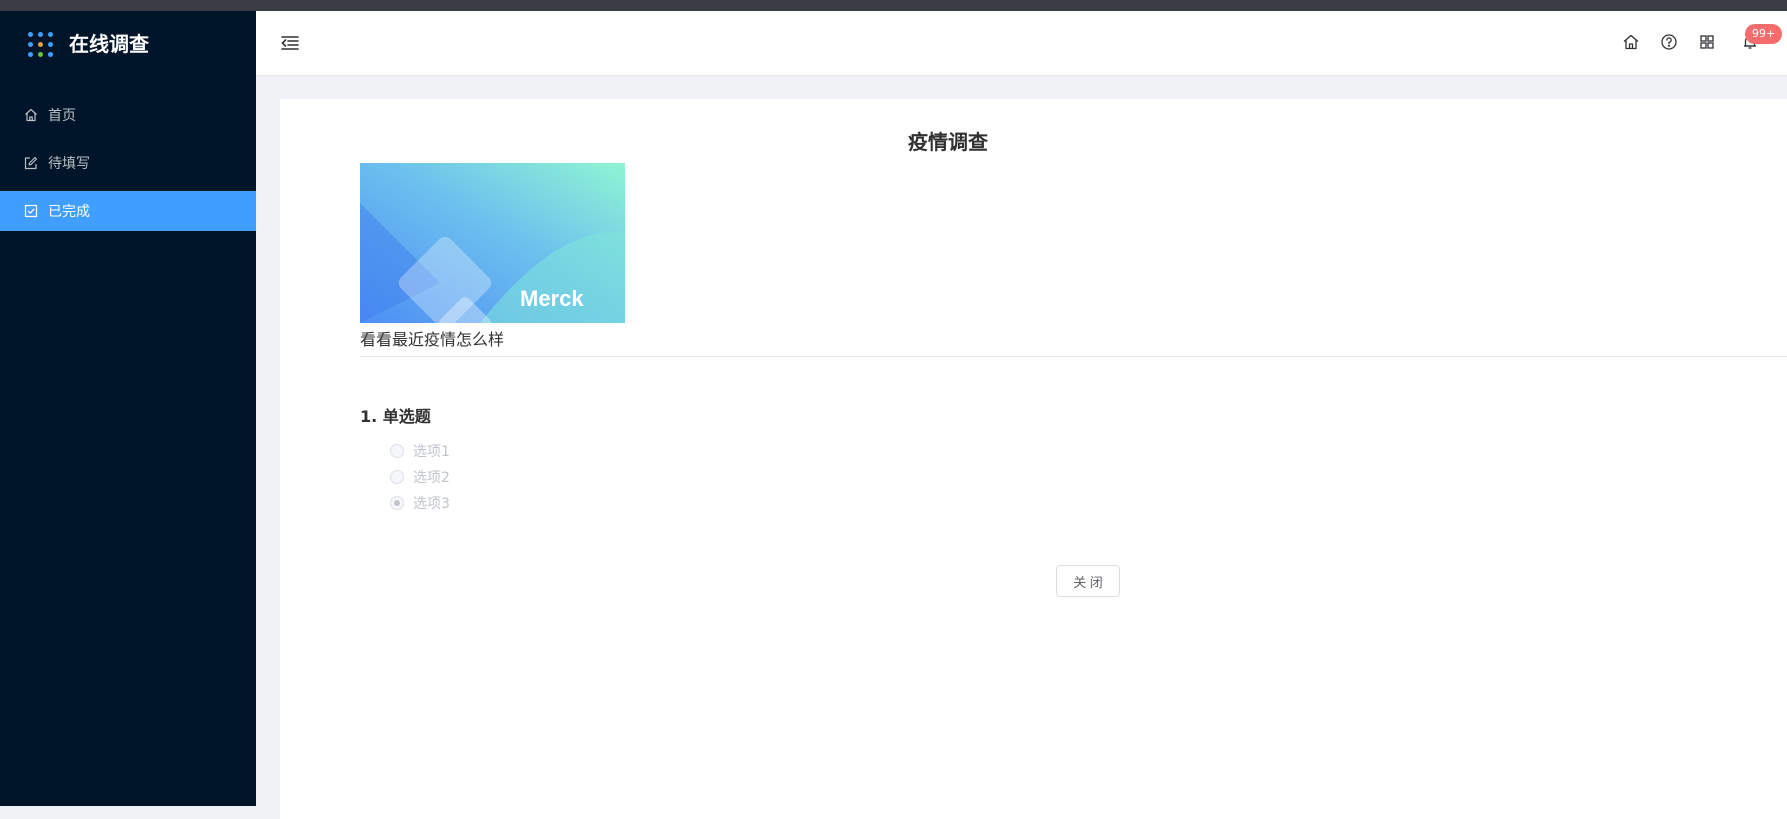  I want to click on sidebar-item-label: 首页, so click(62, 116).